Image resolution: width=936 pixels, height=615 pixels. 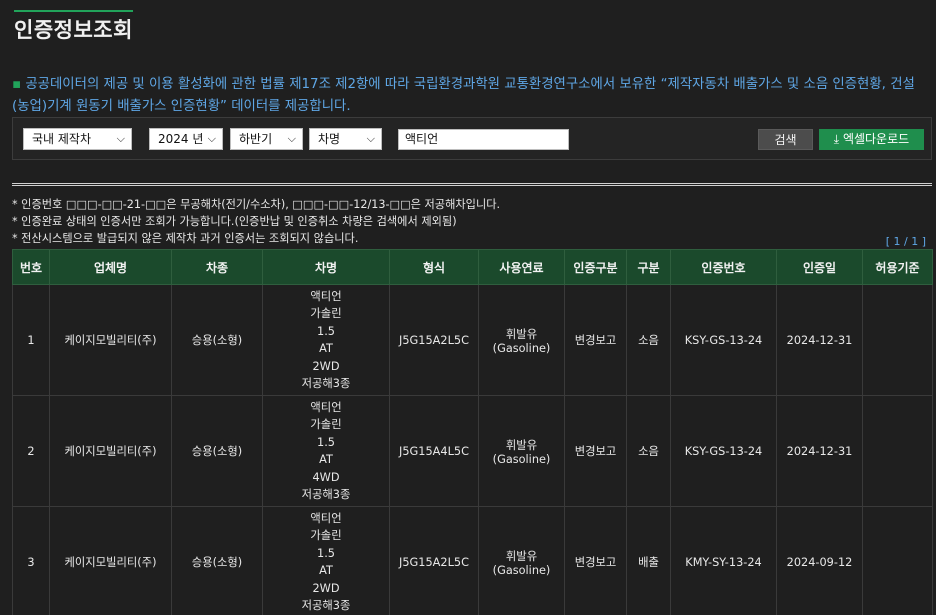 What do you see at coordinates (434, 267) in the screenshot?
I see `col-header: 형식` at bounding box center [434, 267].